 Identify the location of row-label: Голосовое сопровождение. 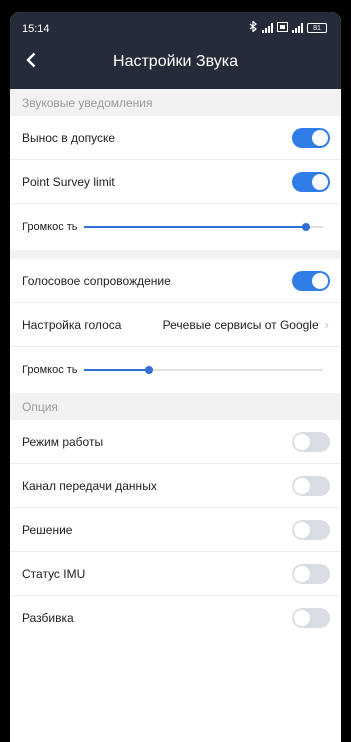
(96, 280).